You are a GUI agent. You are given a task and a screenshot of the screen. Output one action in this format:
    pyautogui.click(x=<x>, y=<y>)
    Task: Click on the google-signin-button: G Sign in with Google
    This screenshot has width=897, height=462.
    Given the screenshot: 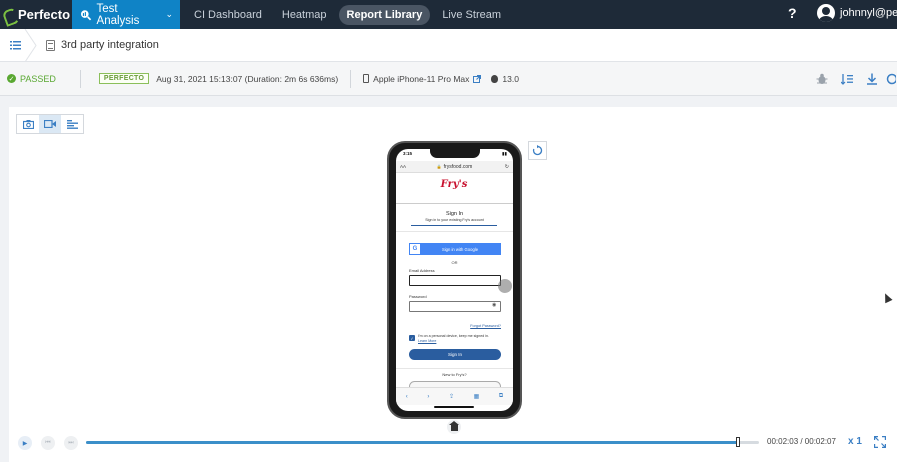 What is the action you would take?
    pyautogui.click(x=455, y=249)
    